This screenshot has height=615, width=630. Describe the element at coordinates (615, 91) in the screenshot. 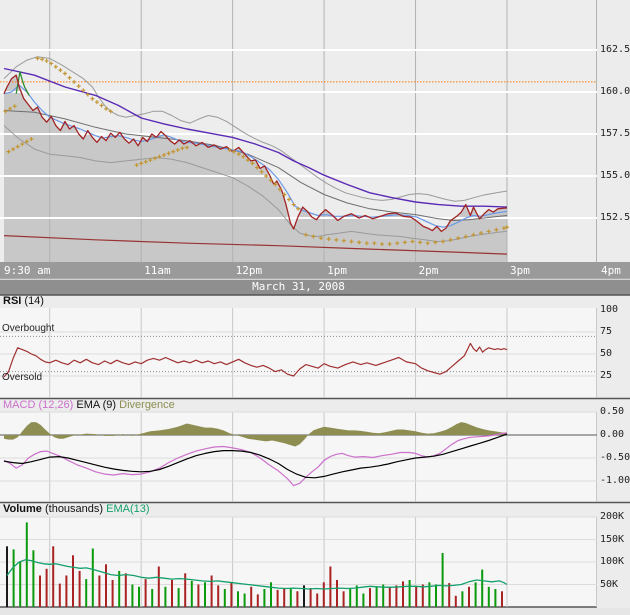

I see `price-tick-label: 160.0` at that location.